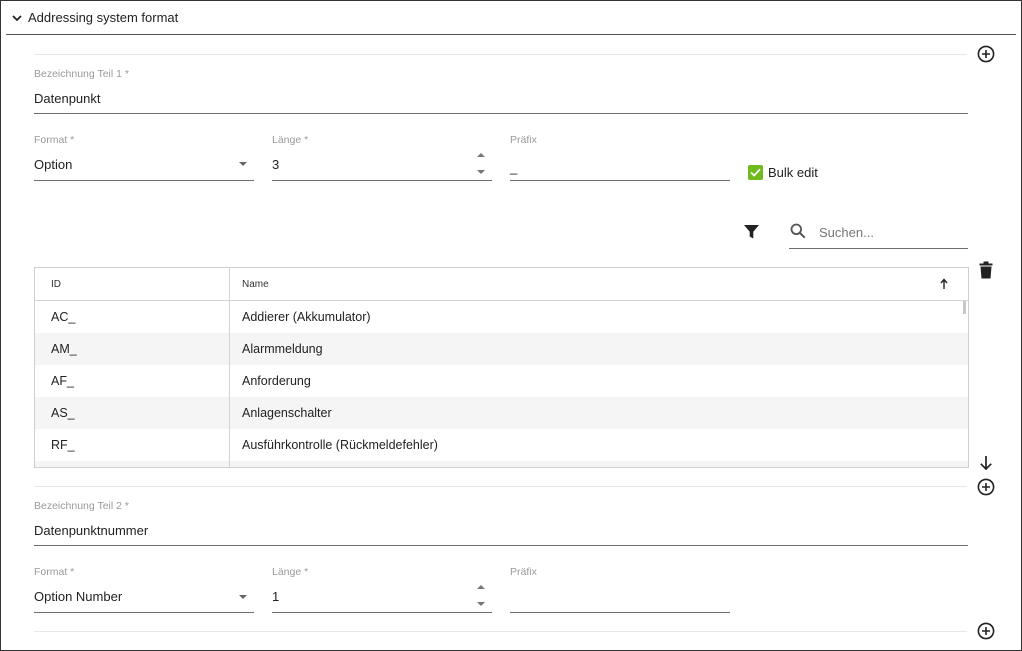 Image resolution: width=1022 pixels, height=651 pixels. Describe the element at coordinates (62, 381) in the screenshot. I see `cell-id: AF_` at that location.